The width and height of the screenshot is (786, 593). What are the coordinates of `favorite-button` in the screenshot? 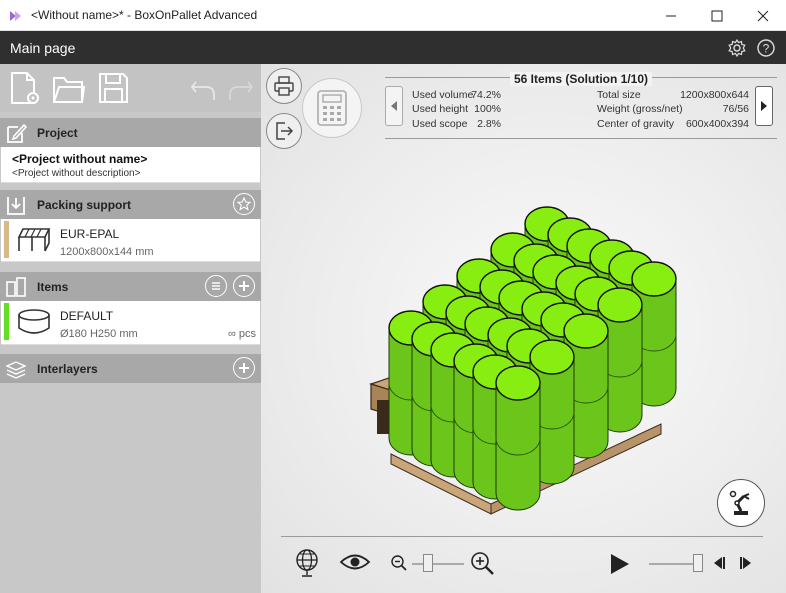 It's located at (244, 204).